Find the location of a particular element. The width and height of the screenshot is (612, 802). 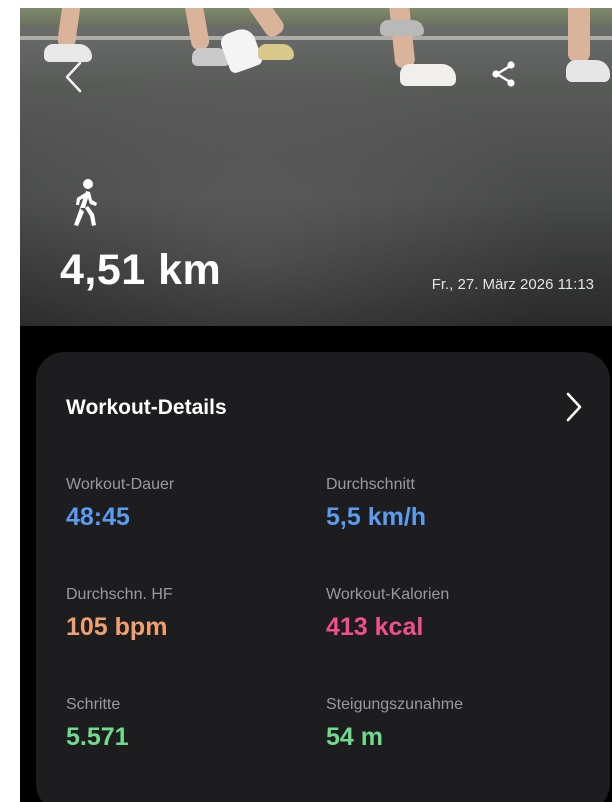

metric-average-speed: Durchschnitt 5,5 km/h is located at coordinates (446, 504).